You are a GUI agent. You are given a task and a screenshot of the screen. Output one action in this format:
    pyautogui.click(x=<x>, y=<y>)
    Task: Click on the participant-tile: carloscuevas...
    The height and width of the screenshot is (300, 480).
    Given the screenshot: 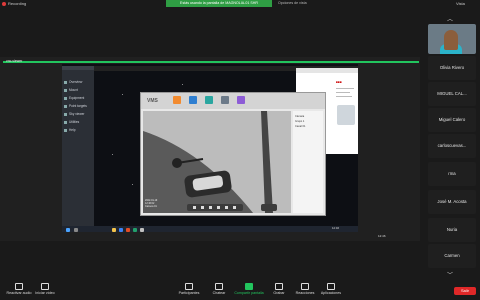 What is the action you would take?
    pyautogui.click(x=452, y=146)
    